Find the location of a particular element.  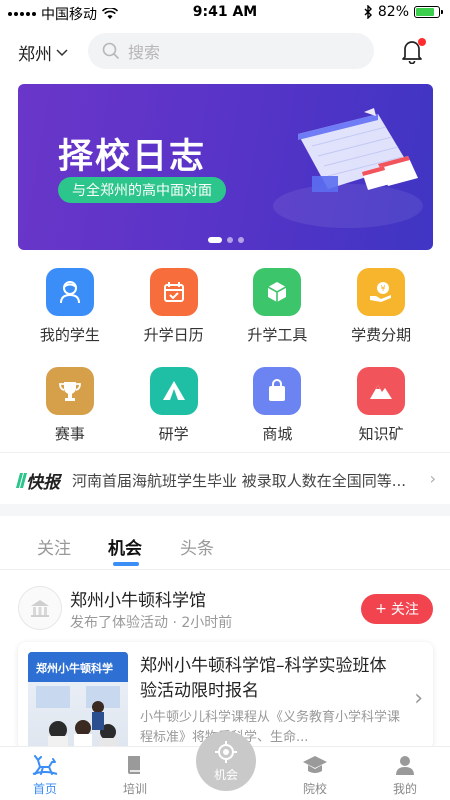

news-tag-label: 快报 is located at coordinates (43, 483).